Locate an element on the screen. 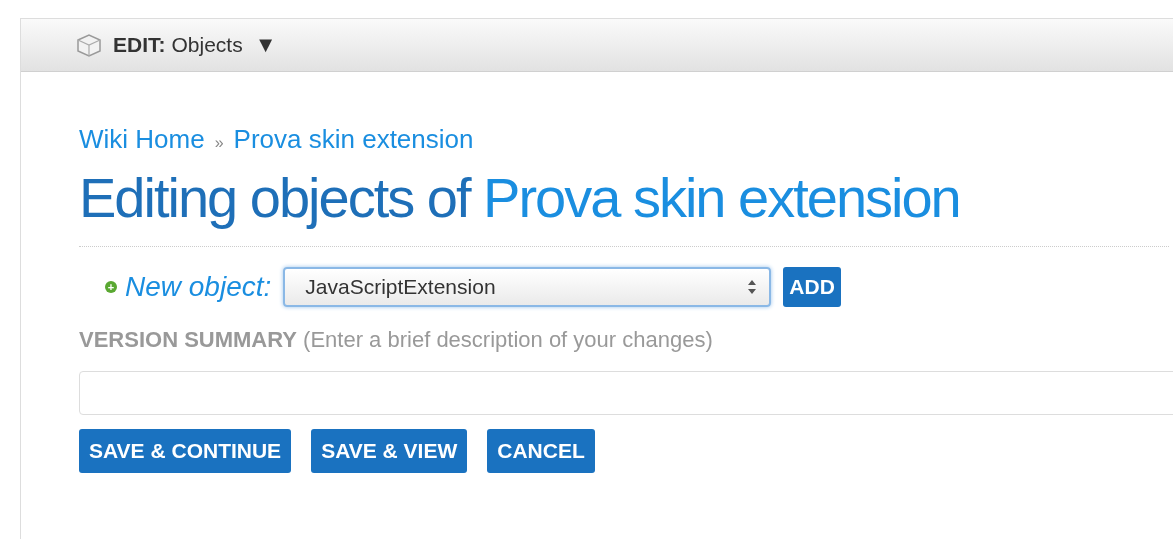  version-summary-label: VERSION SUMMARY (Enter a brief description of your changes) is located at coordinates (396, 340).